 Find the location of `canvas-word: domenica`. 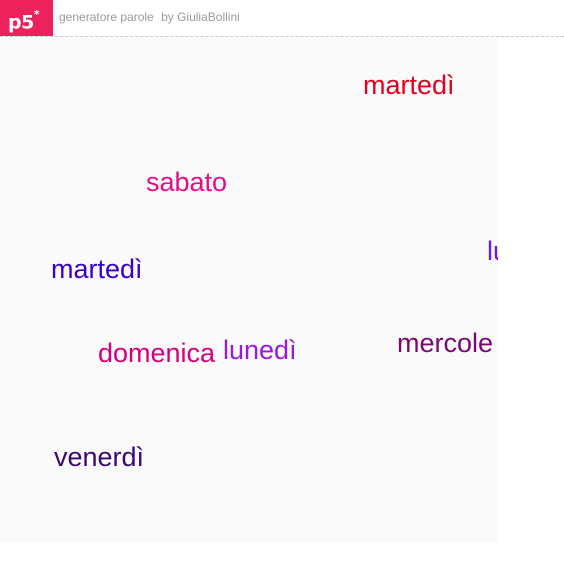

canvas-word: domenica is located at coordinates (157, 353).